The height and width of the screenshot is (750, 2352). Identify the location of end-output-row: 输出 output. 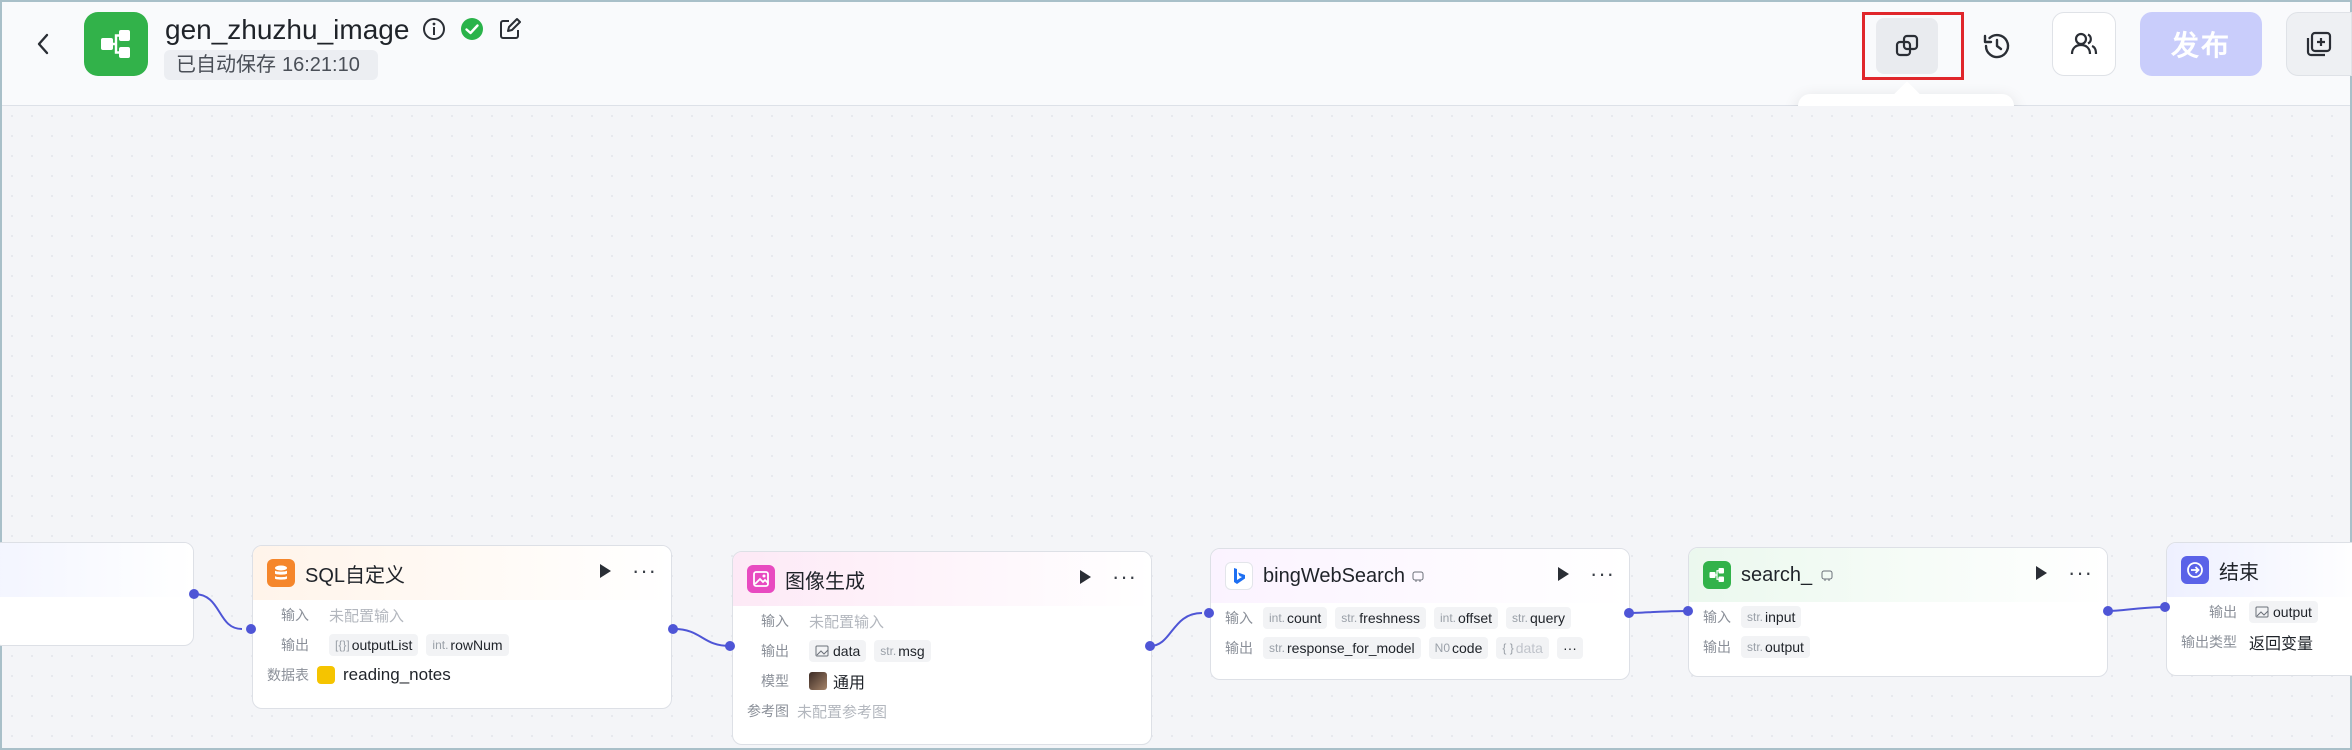
(2259, 612).